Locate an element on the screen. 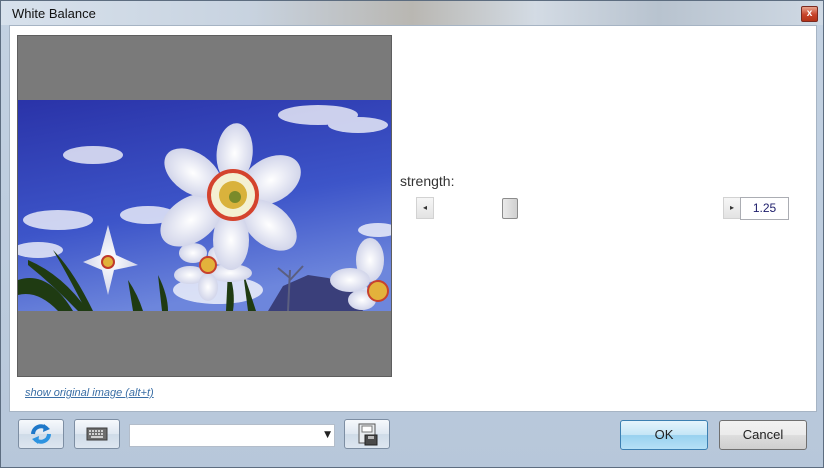  chevron-down-icon: ▼ is located at coordinates (327, 435).